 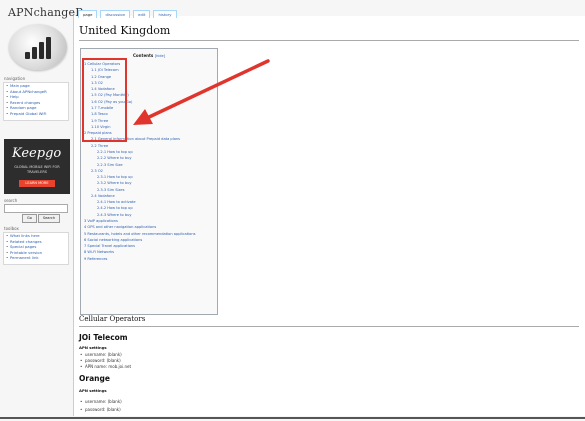 What do you see at coordinates (38, 47) in the screenshot?
I see `site-logo-icon` at bounding box center [38, 47].